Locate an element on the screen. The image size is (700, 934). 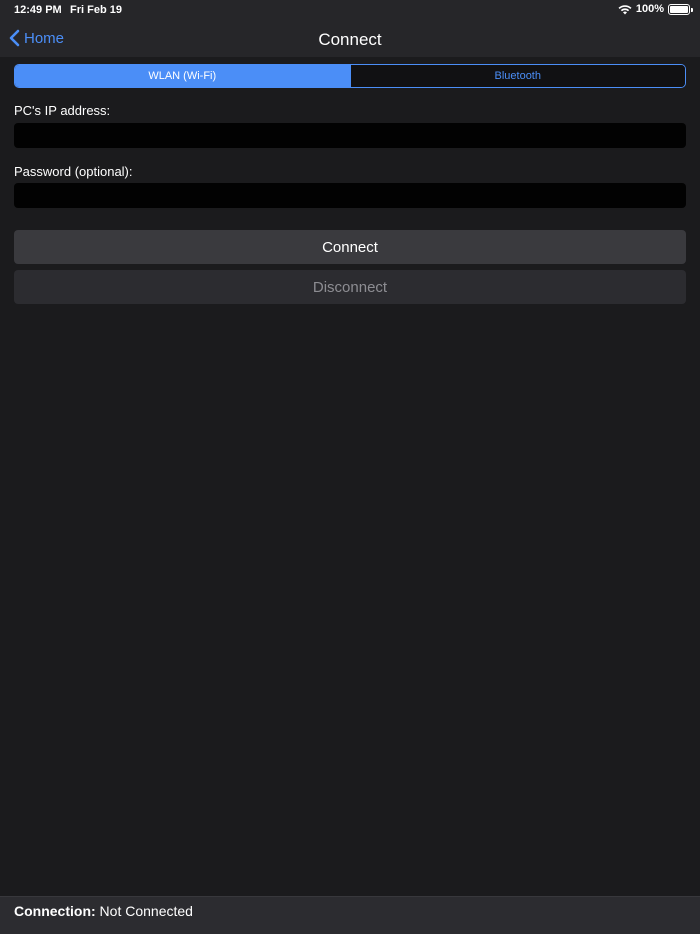
top-bar: 12:49 PM Fri Feb 19 100% Home Connect is located at coordinates (350, 28).